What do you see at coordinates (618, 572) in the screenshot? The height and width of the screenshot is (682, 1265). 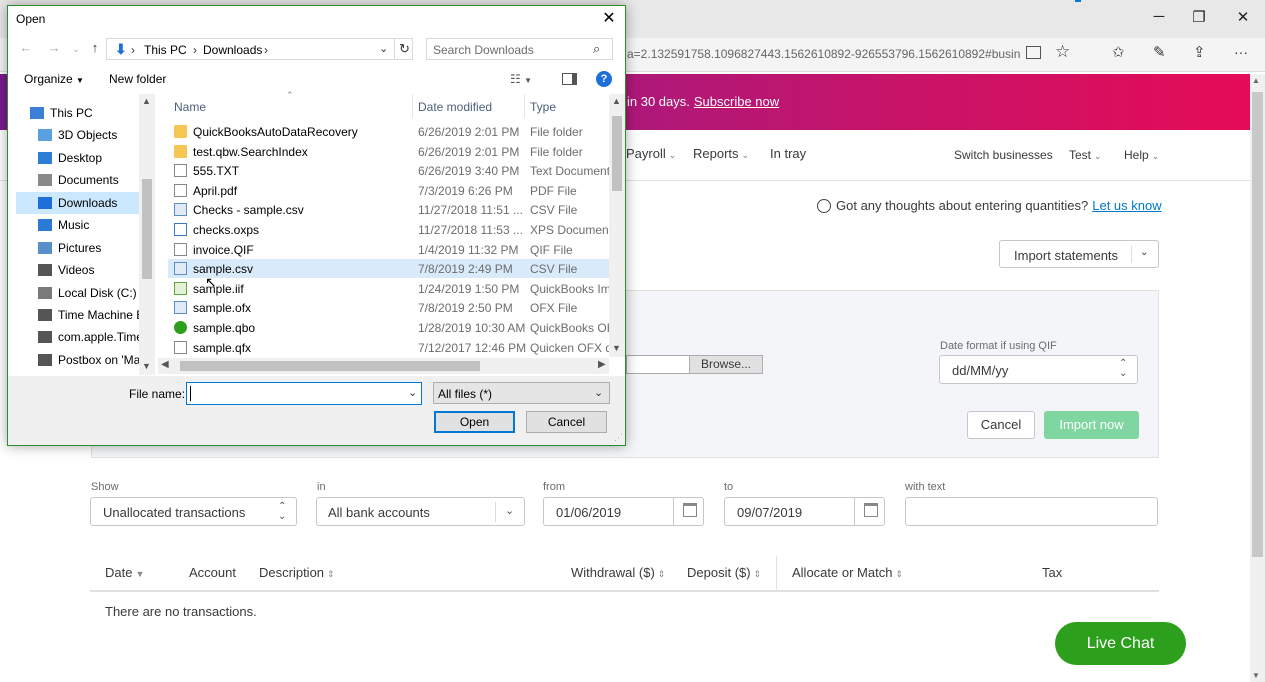 I see `col-withdrawal: Withdrawal ($) ⇕` at bounding box center [618, 572].